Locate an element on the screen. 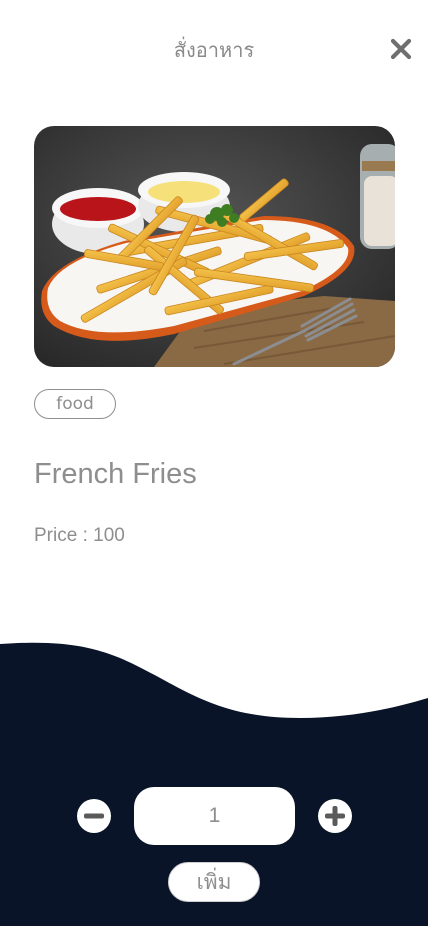  page-title: สั่งอาหาร is located at coordinates (214, 50).